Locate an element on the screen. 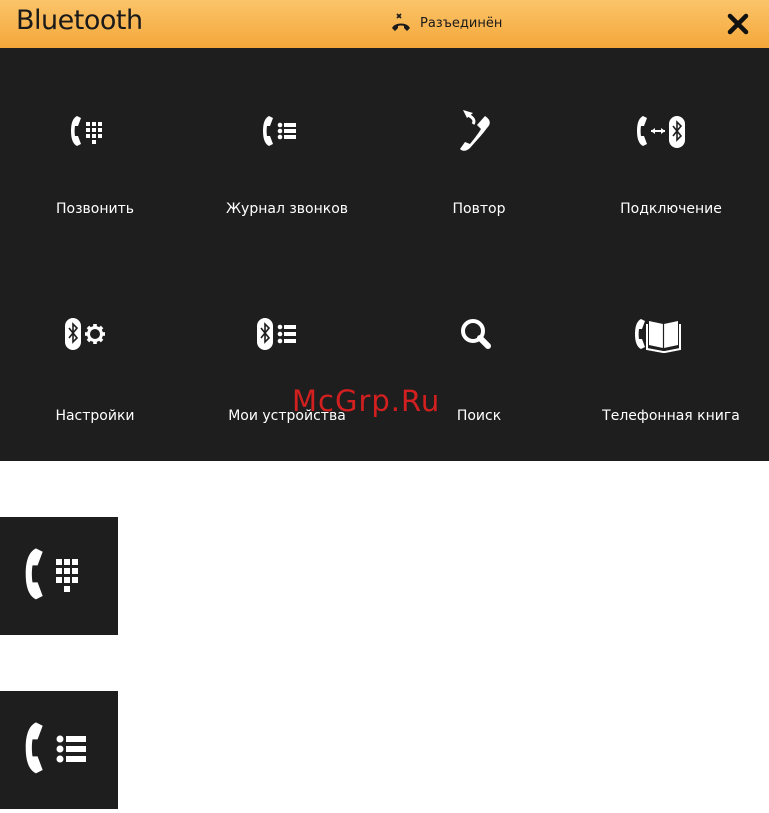 This screenshot has width=769, height=813. connection-status: Разъединён is located at coordinates (446, 23).